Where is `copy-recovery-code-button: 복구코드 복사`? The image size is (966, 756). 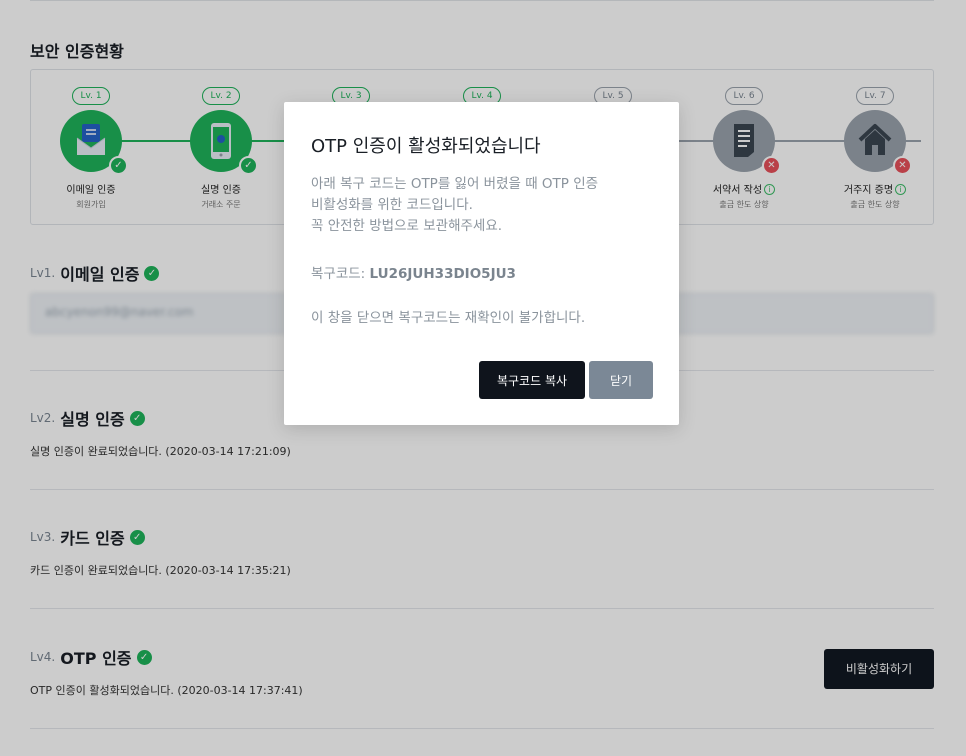 copy-recovery-code-button: 복구코드 복사 is located at coordinates (532, 380).